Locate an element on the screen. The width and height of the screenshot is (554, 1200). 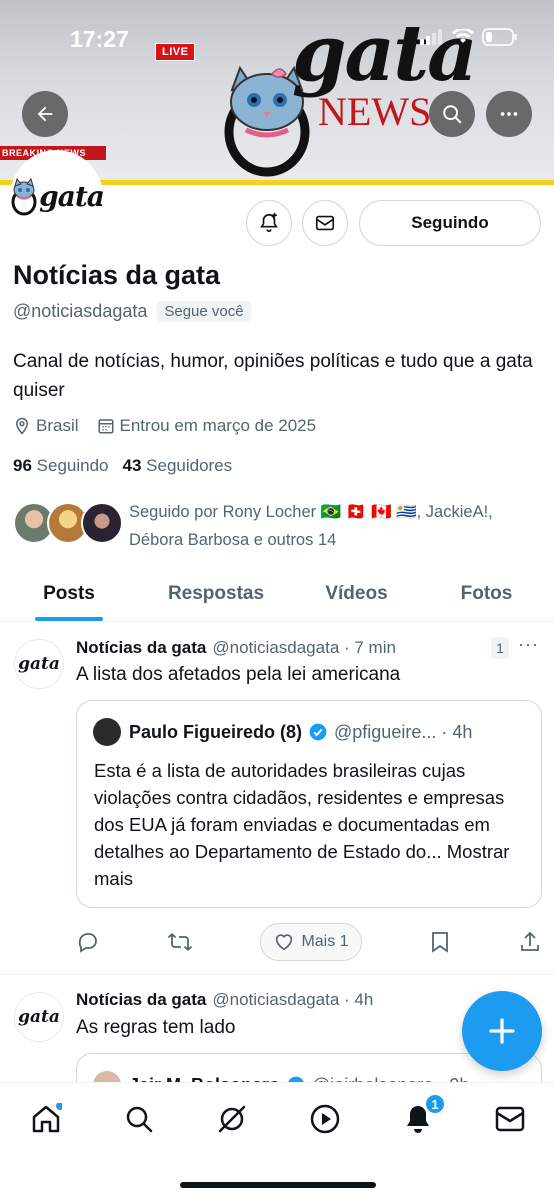
followers-avatars is located at coordinates (68, 522).